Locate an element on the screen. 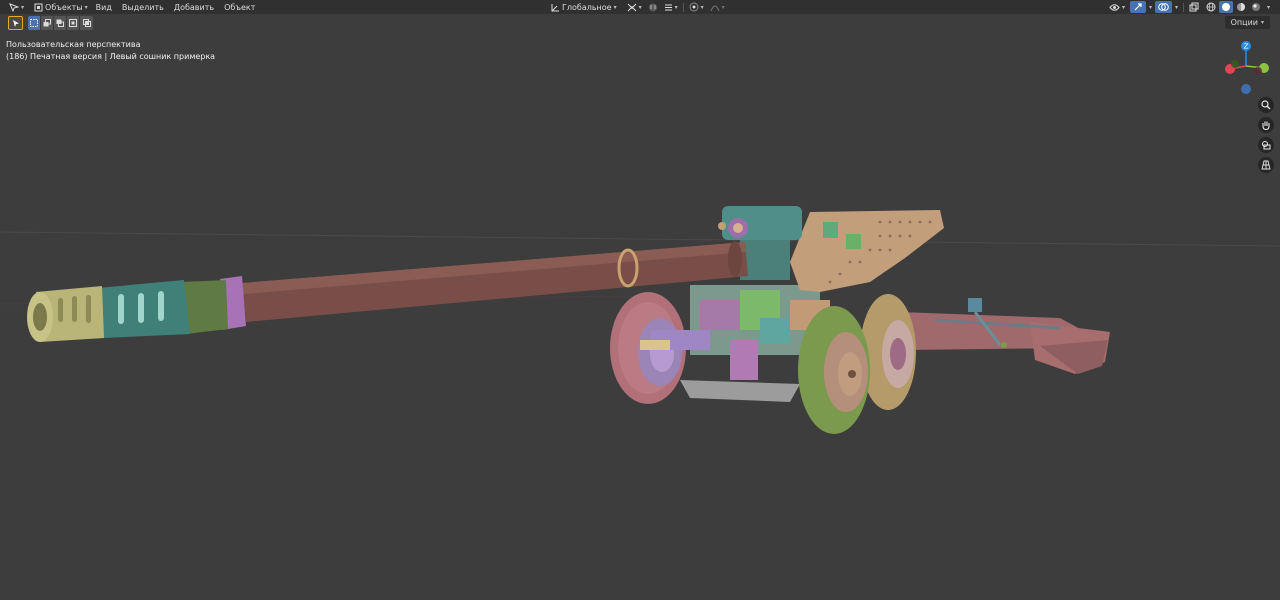 The height and width of the screenshot is (600, 1280). zoom-button is located at coordinates (1266, 105).